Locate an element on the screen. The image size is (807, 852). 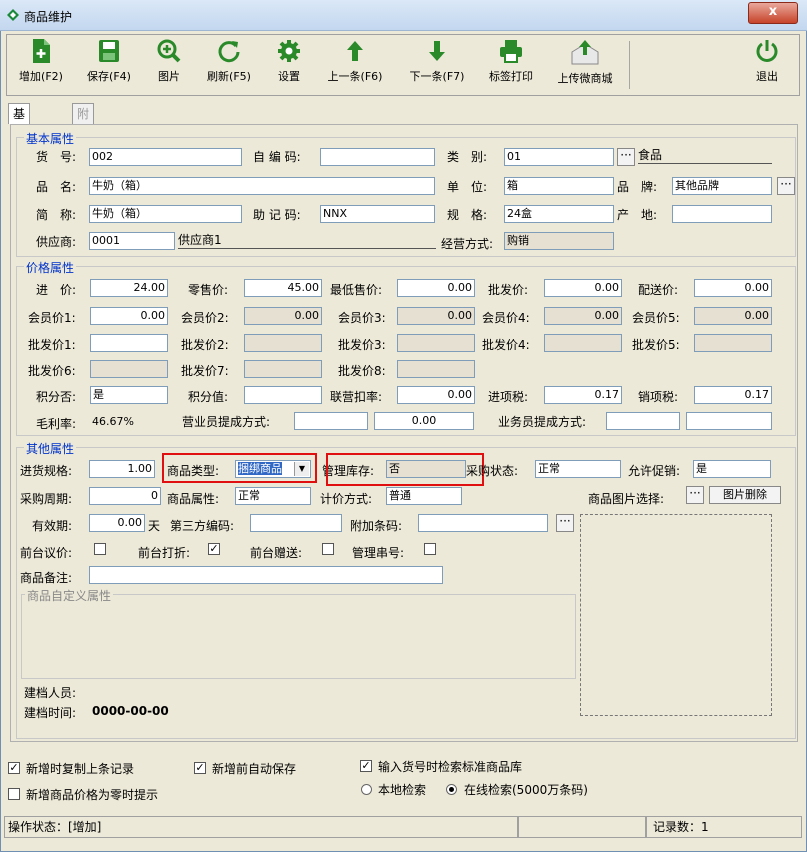
category-name: 食品 is located at coordinates (705, 155).